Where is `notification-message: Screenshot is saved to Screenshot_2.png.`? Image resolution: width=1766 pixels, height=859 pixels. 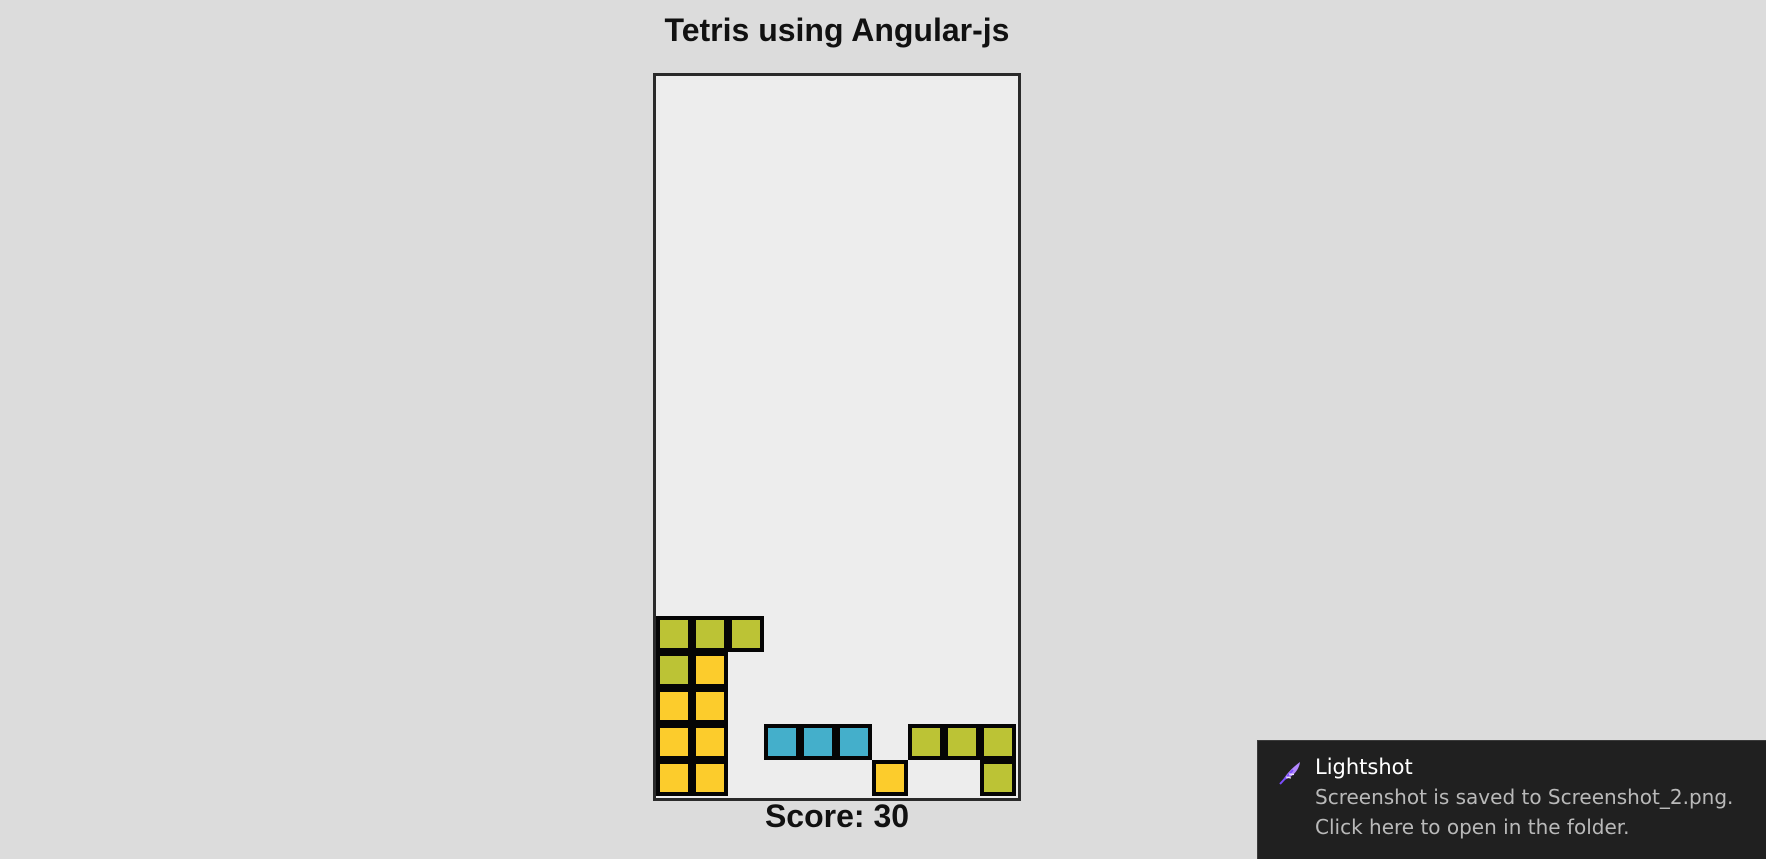 notification-message: Screenshot is saved to Screenshot_2.png. is located at coordinates (1524, 797).